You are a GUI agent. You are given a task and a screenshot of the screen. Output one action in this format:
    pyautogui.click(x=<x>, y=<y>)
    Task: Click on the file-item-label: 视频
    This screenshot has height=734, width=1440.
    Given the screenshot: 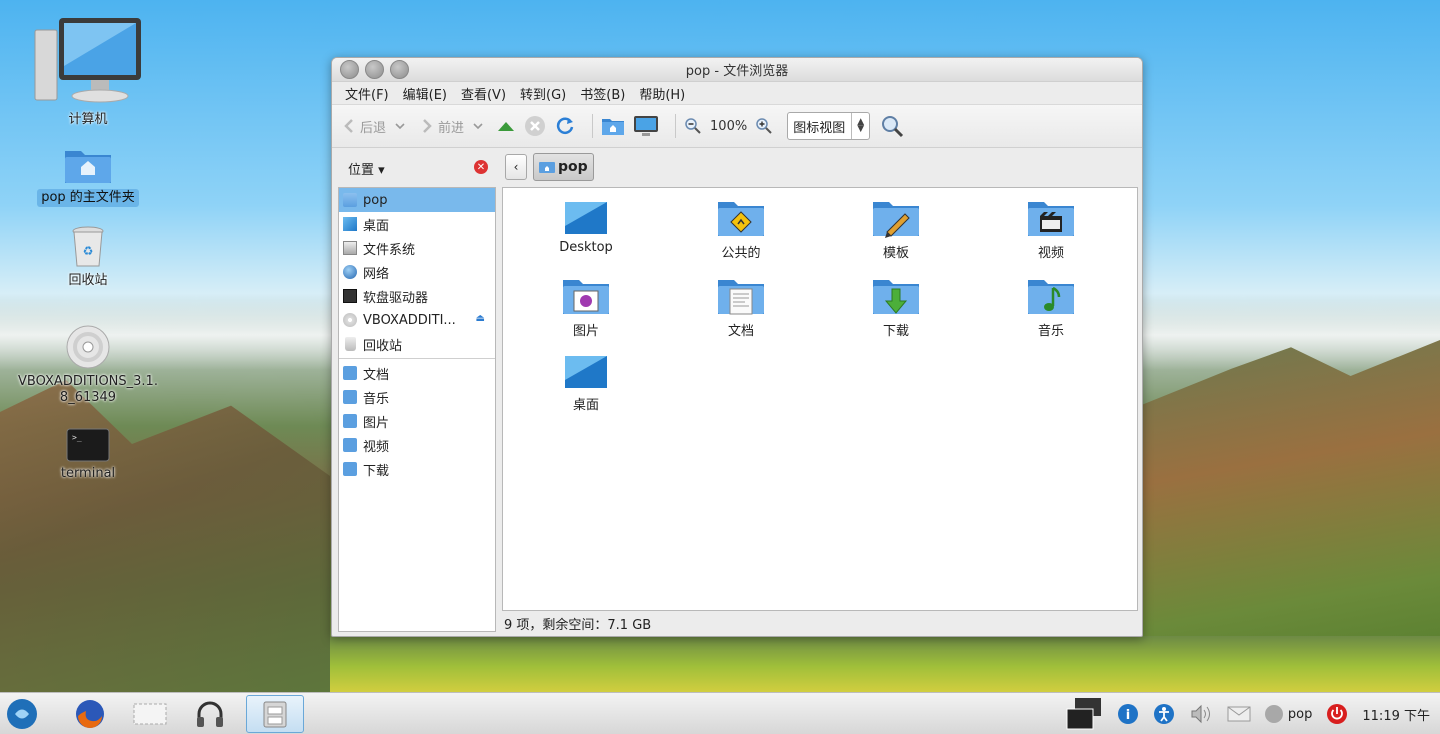 What is the action you would take?
    pyautogui.click(x=1050, y=253)
    